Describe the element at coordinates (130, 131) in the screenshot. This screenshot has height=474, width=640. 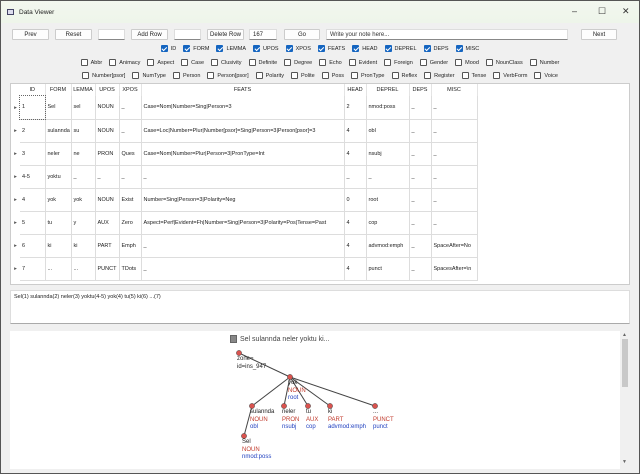
I see `cell-xpos: _` at that location.